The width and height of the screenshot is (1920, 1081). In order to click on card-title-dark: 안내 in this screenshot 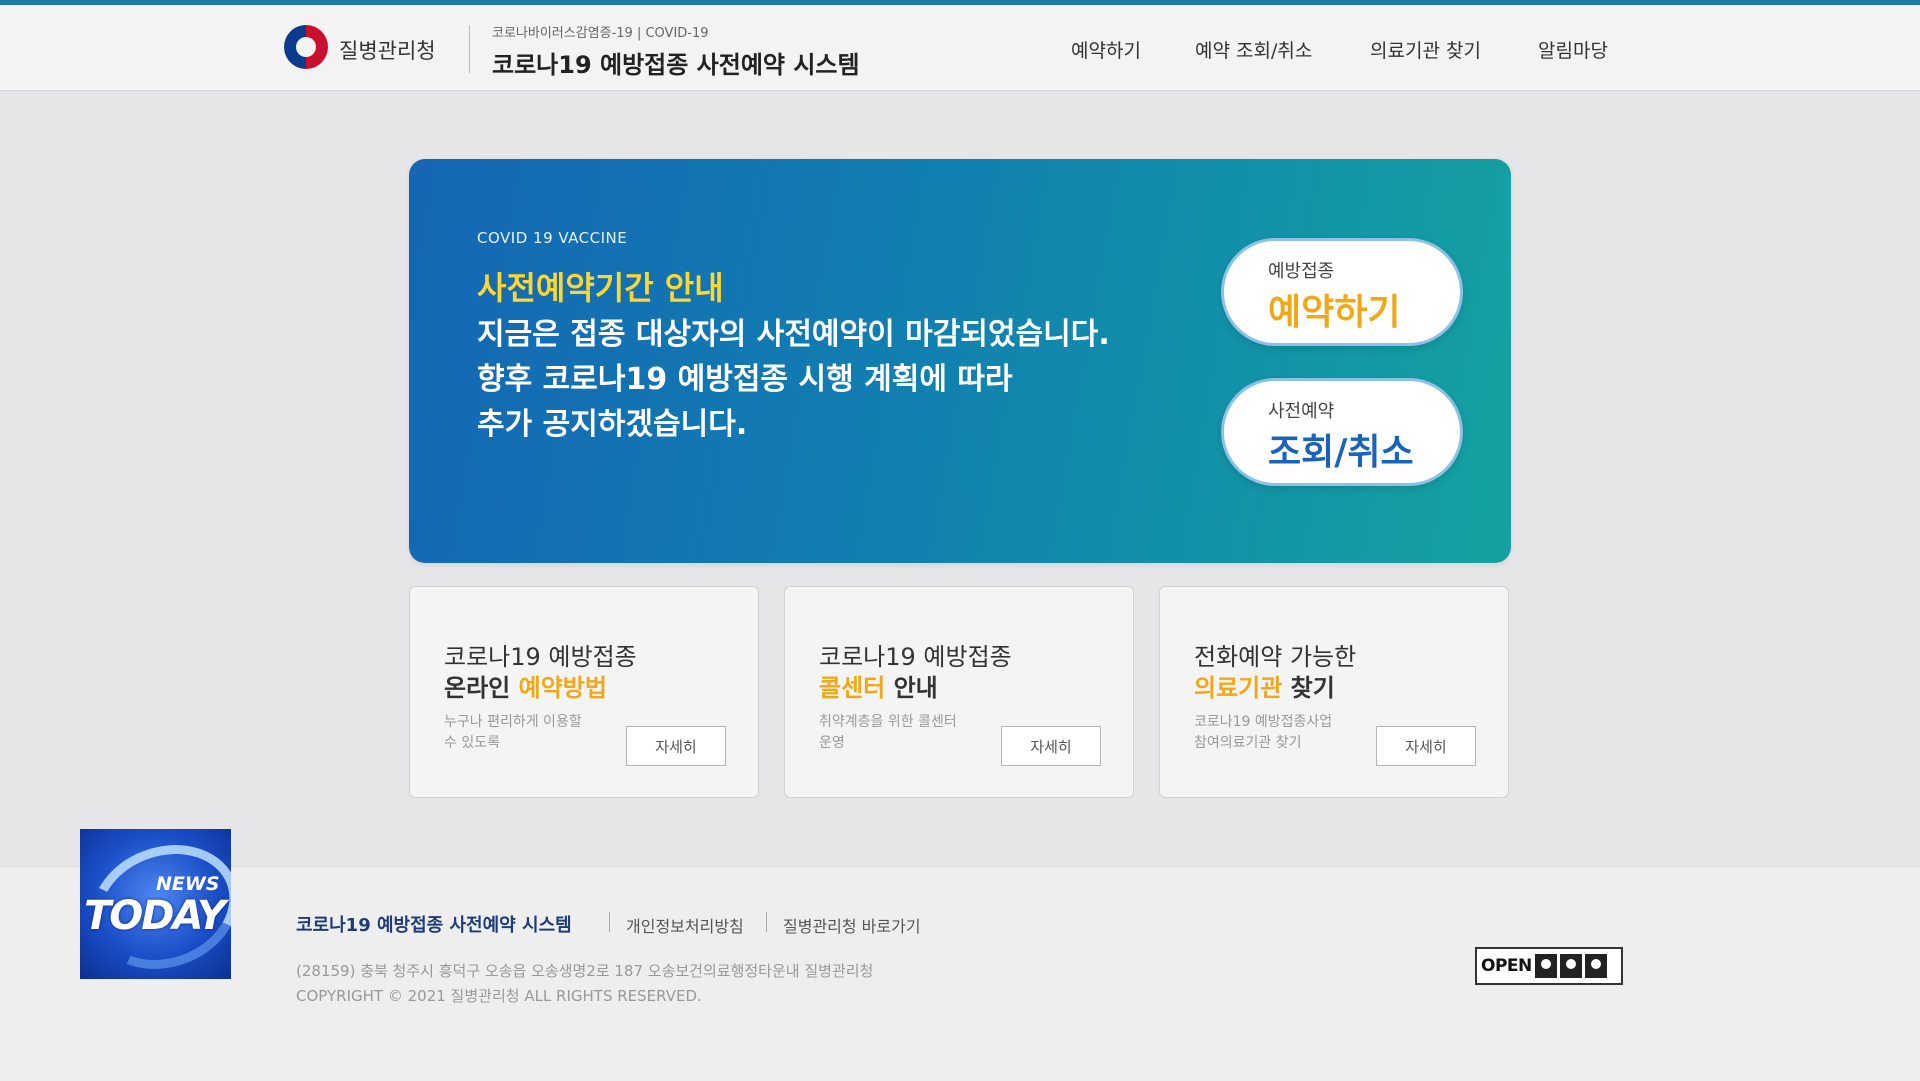, I will do `click(911, 688)`.